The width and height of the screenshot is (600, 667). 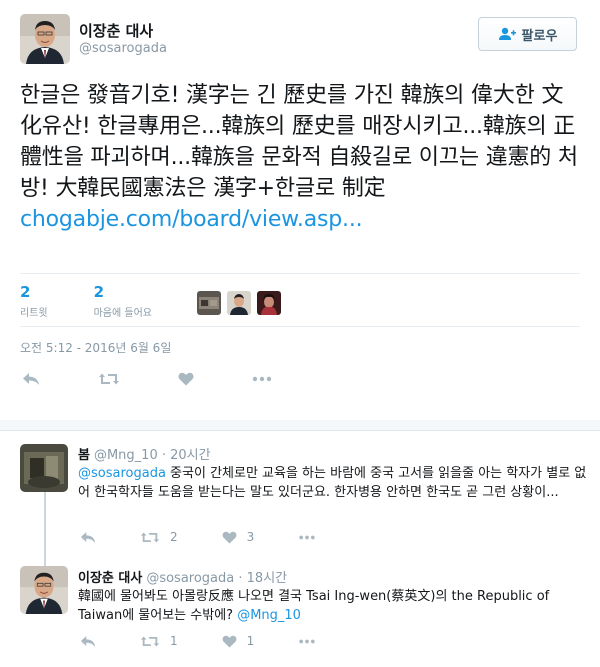 I want to click on follow-person-icon, so click(x=507, y=34).